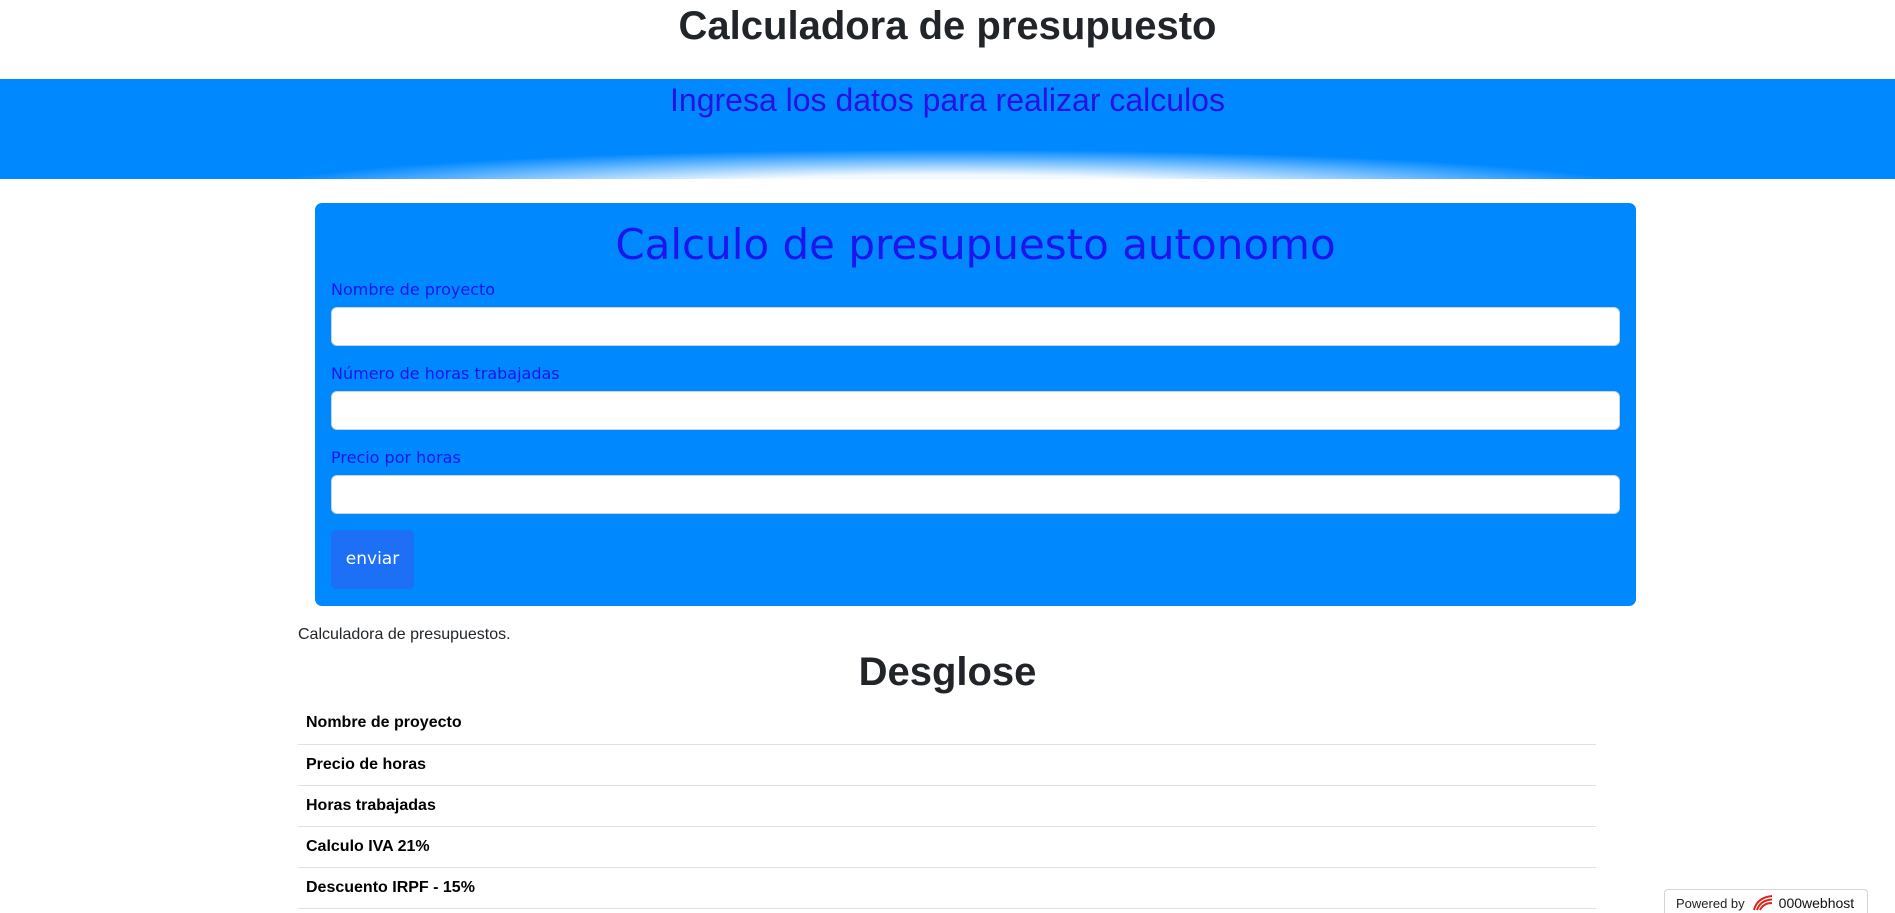 This screenshot has height=913, width=1895. Describe the element at coordinates (947, 100) in the screenshot. I see `banner-subtitle: Ingresa los datos para realizar calculos` at that location.